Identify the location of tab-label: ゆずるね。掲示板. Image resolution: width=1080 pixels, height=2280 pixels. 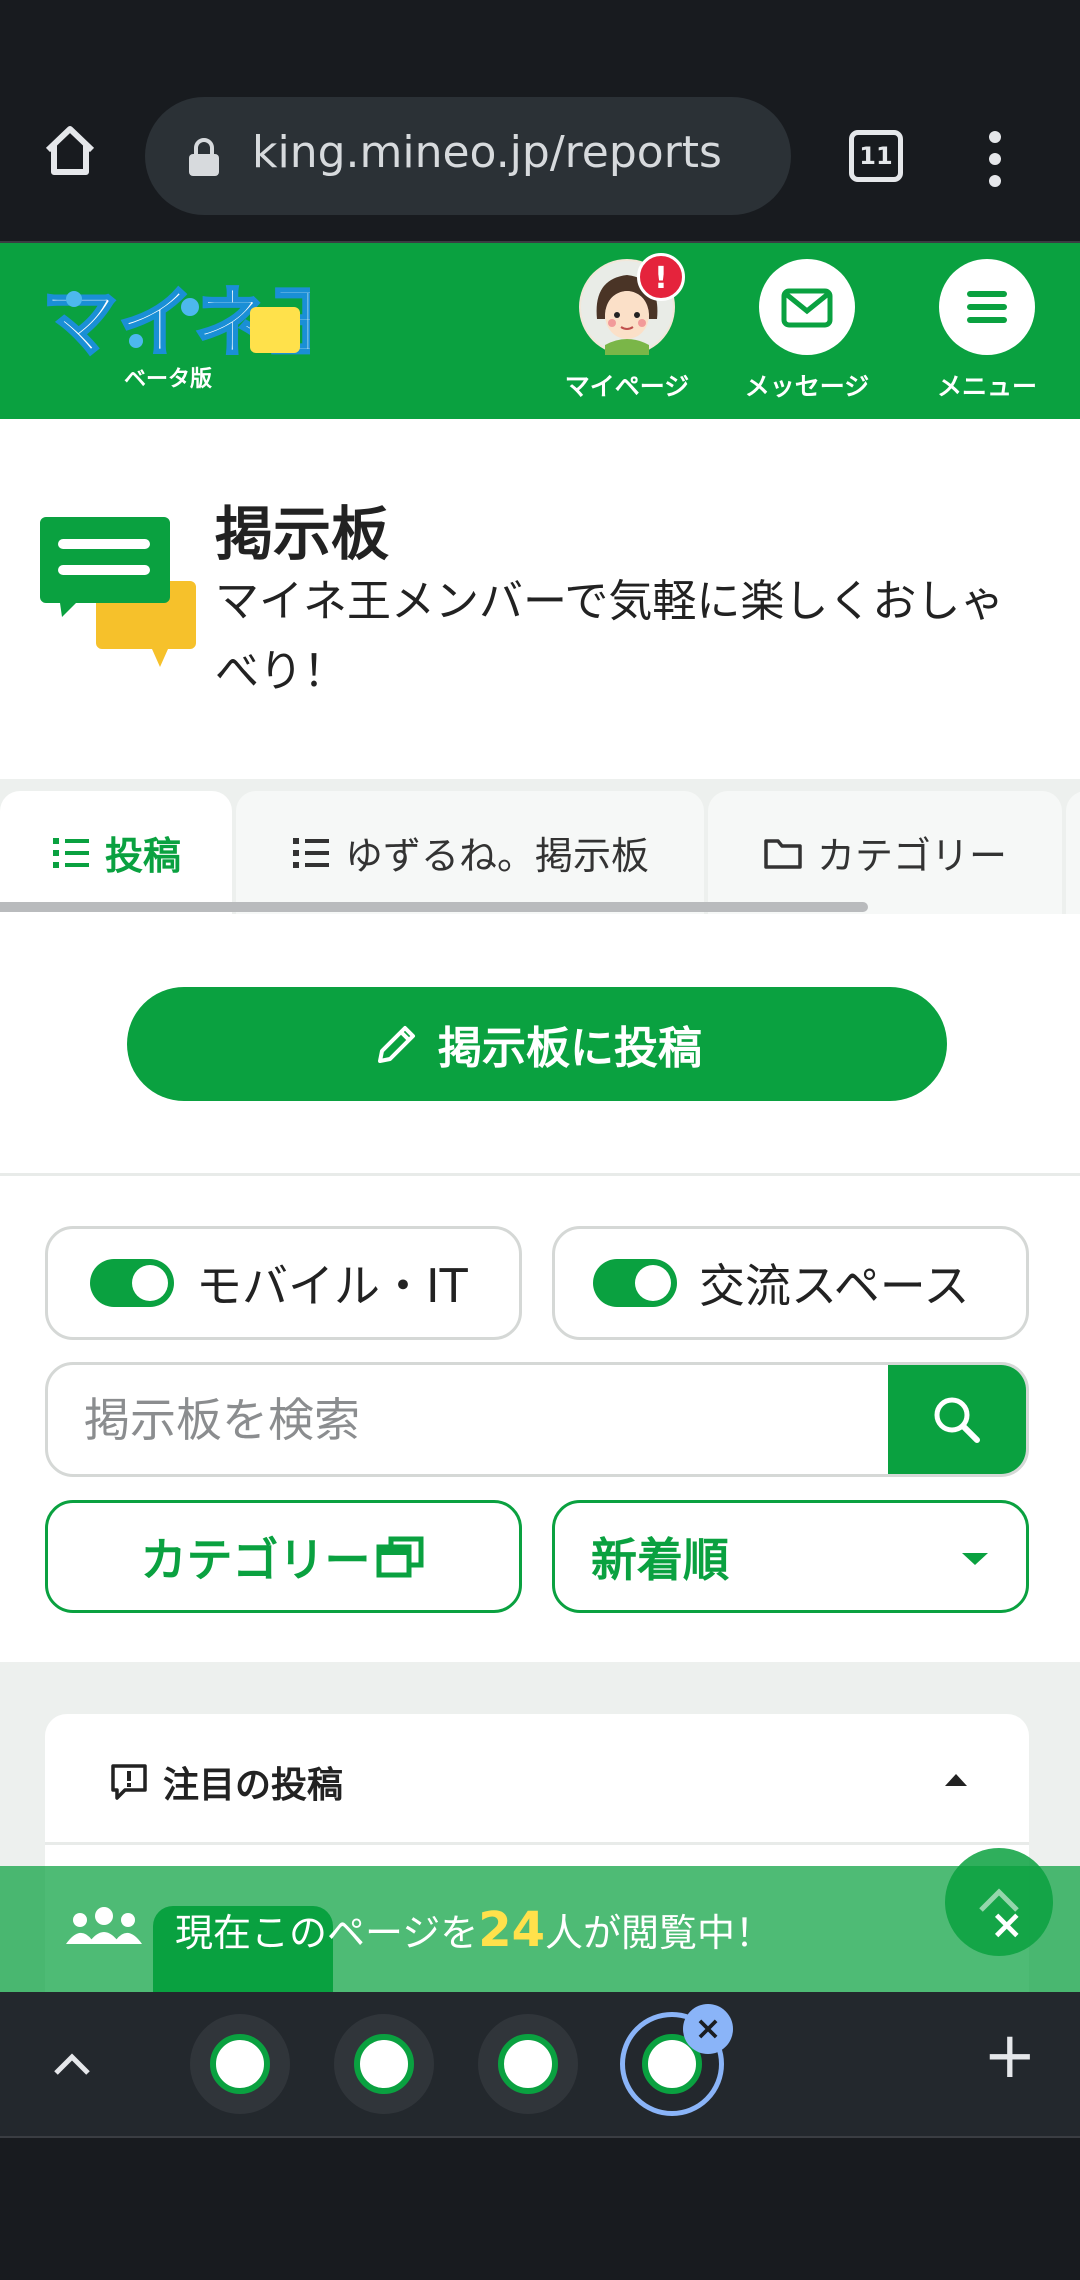
(496, 856).